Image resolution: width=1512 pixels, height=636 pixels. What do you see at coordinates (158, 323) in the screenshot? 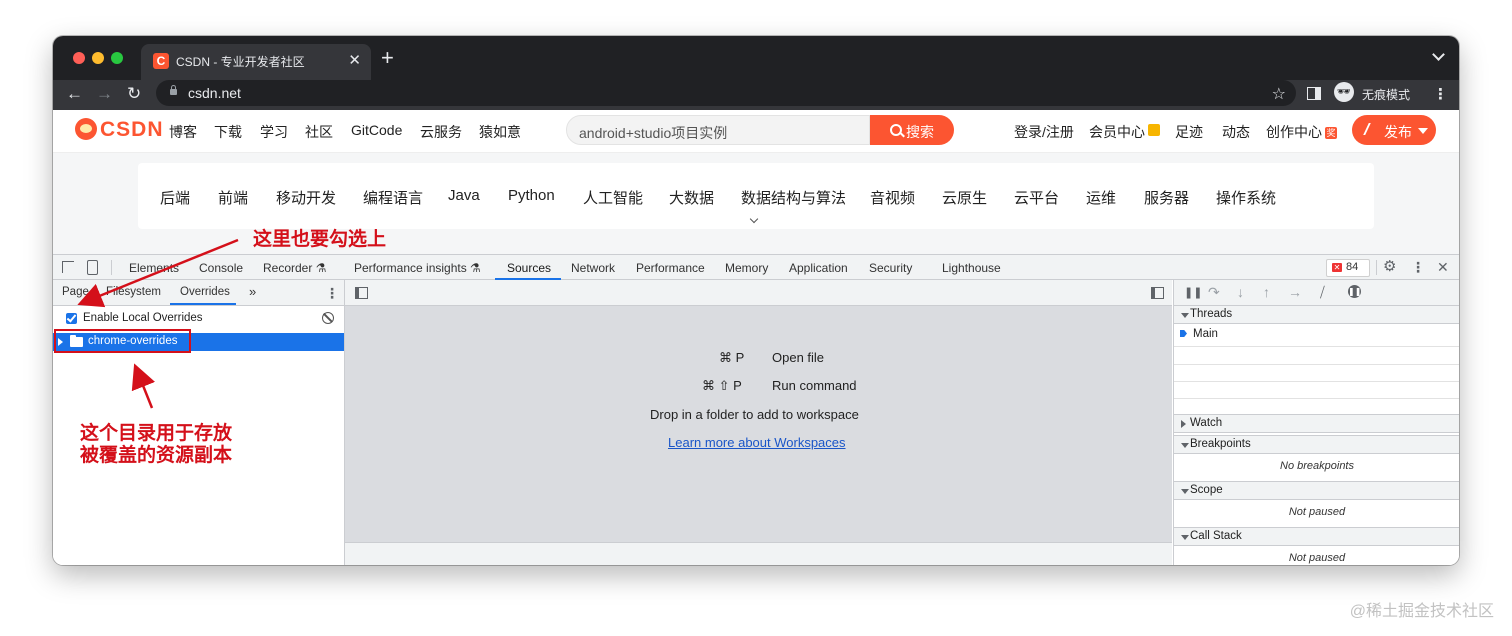
I see `annotation-arrows` at bounding box center [158, 323].